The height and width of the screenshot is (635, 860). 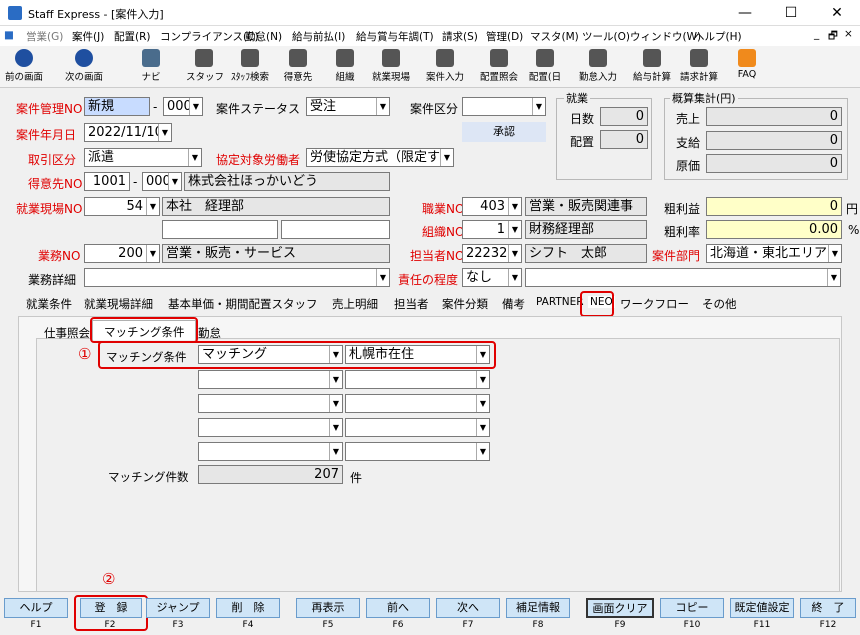 I want to click on matching-value-select-2: ▼, so click(x=417, y=379).